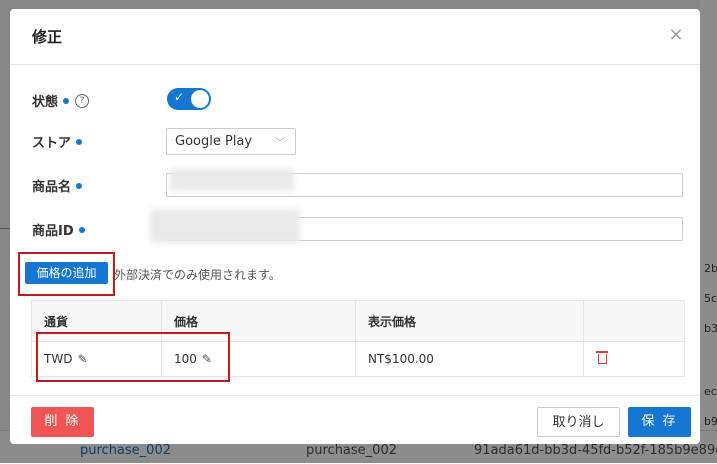  What do you see at coordinates (52, 143) in the screenshot?
I see `store-label: ストア` at bounding box center [52, 143].